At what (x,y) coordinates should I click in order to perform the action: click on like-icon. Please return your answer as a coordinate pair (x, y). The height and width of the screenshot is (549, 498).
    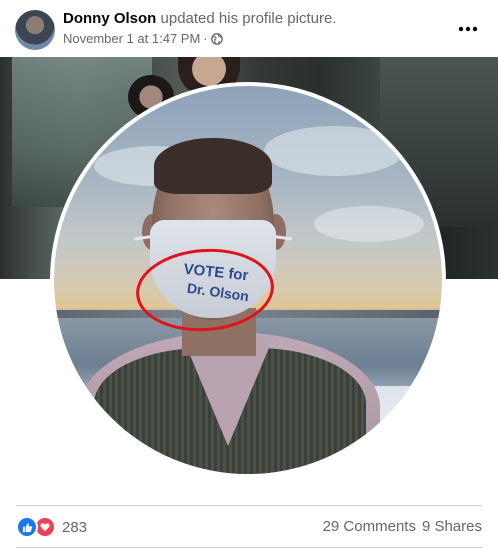
    Looking at the image, I should click on (27, 527).